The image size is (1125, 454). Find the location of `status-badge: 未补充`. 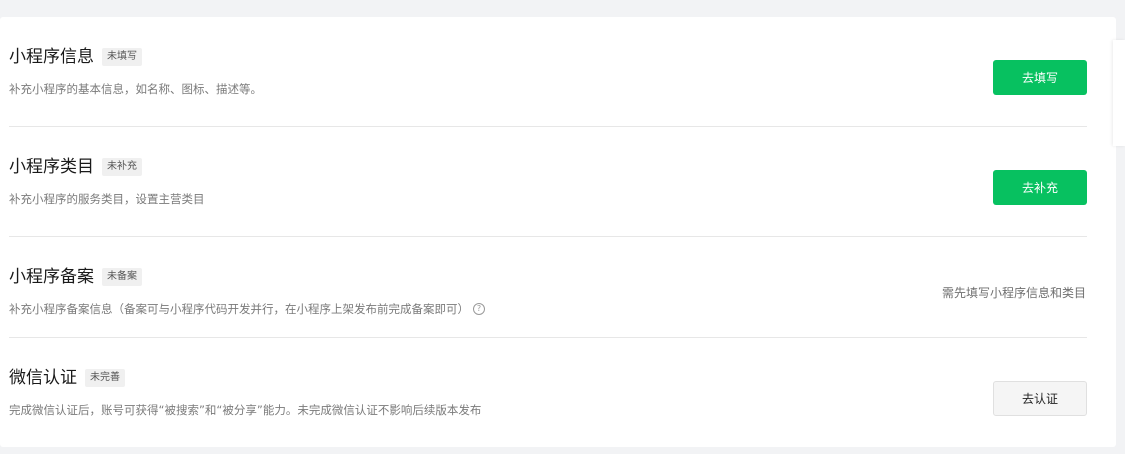

status-badge: 未补充 is located at coordinates (122, 167).